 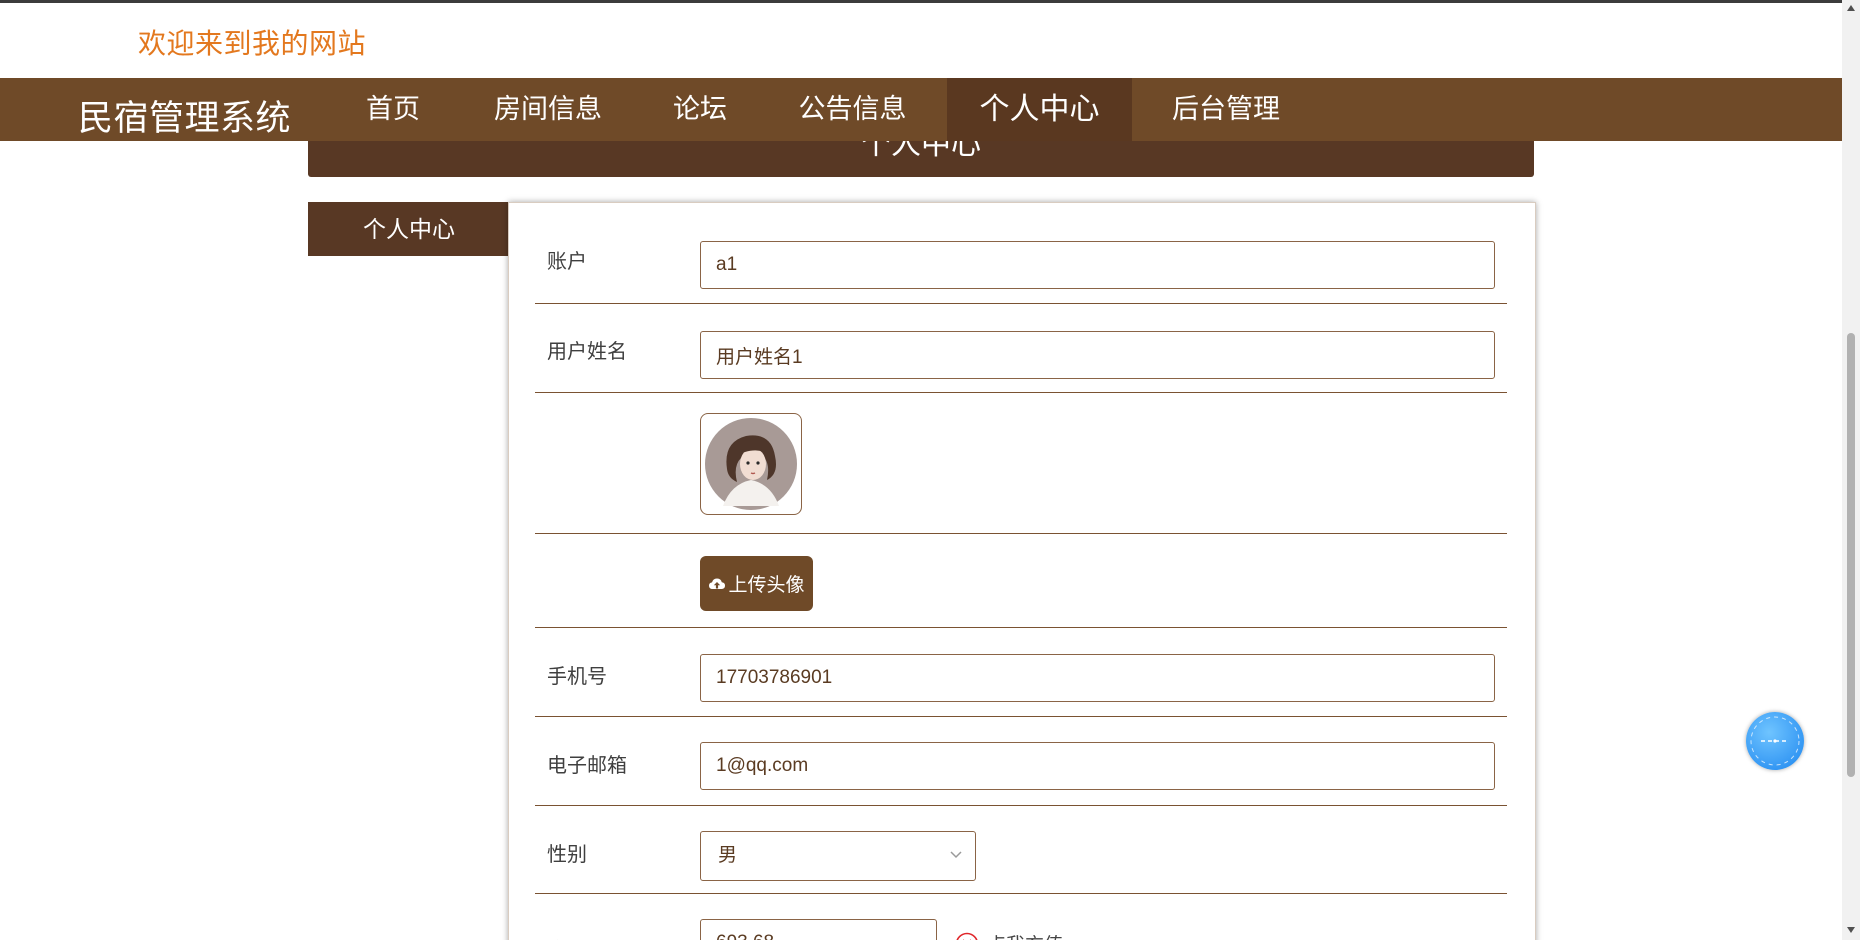 I want to click on floating-assistant-button, so click(x=1775, y=741).